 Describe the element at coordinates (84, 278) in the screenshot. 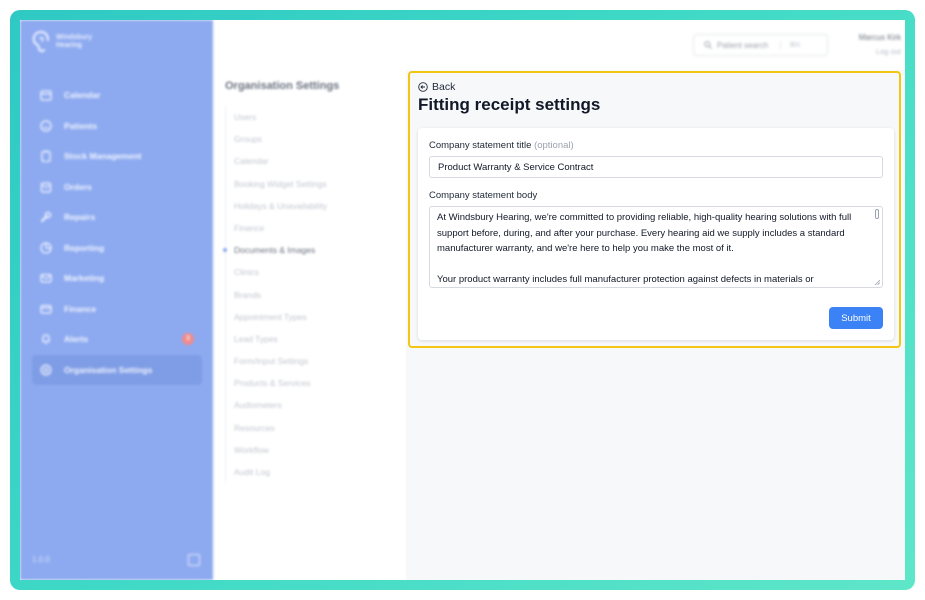

I see `sidebar-item-label: Marketing` at that location.